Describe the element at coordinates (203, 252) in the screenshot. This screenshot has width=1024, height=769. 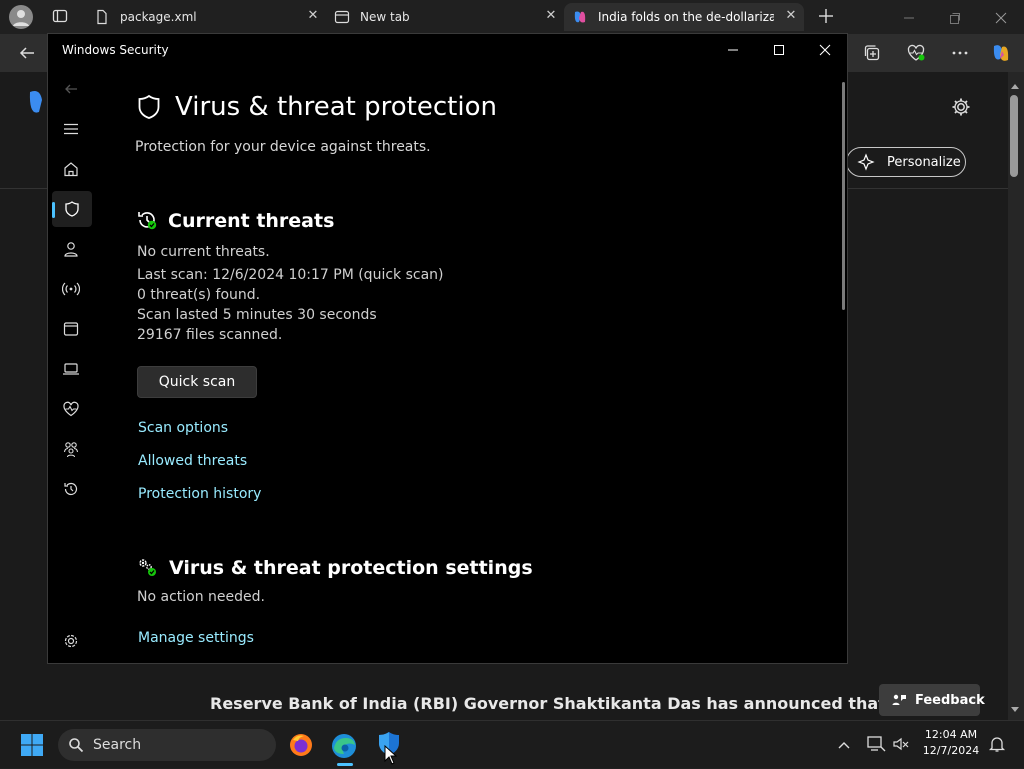
I see `threat-status: No current threats.` at that location.